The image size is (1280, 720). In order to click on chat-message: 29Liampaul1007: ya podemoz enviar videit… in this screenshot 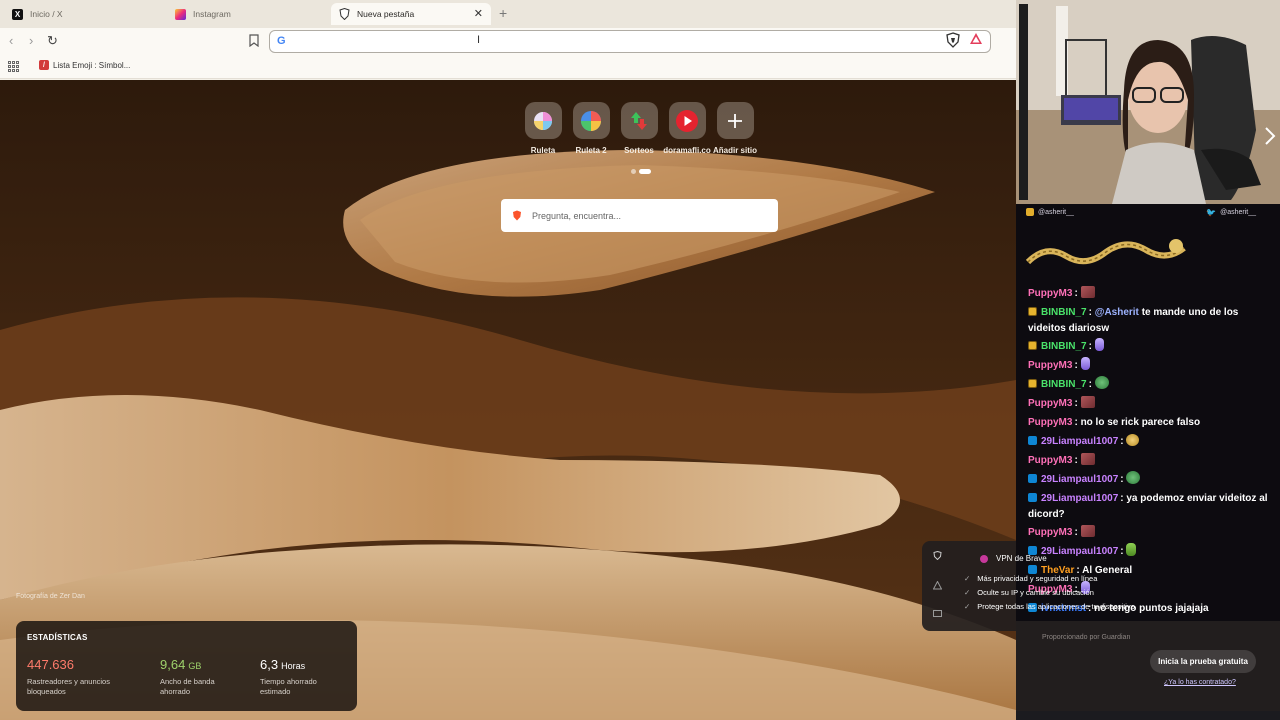, I will do `click(1150, 506)`.